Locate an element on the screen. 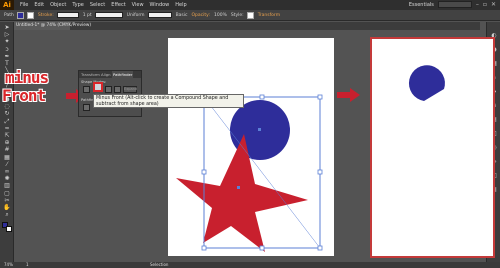  circle-center-point is located at coordinates (259, 129).